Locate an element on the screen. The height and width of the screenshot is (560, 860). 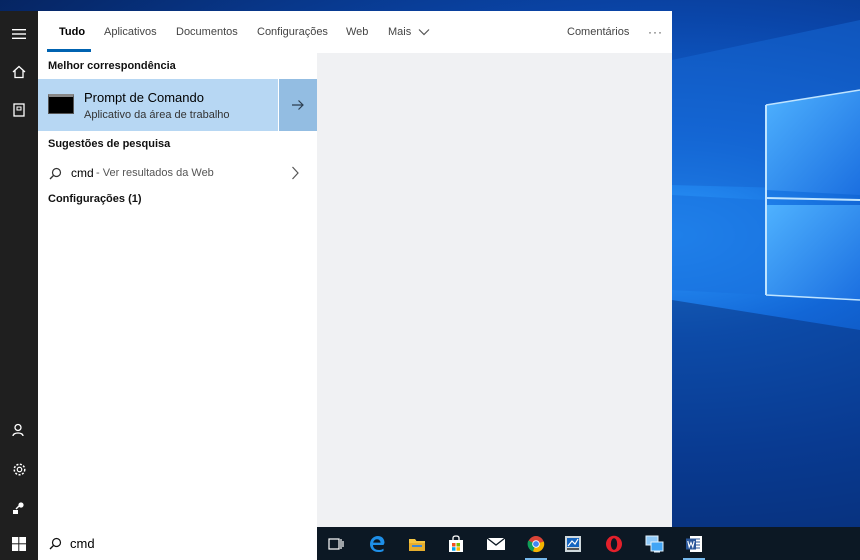
store-icon is located at coordinates (456, 544).